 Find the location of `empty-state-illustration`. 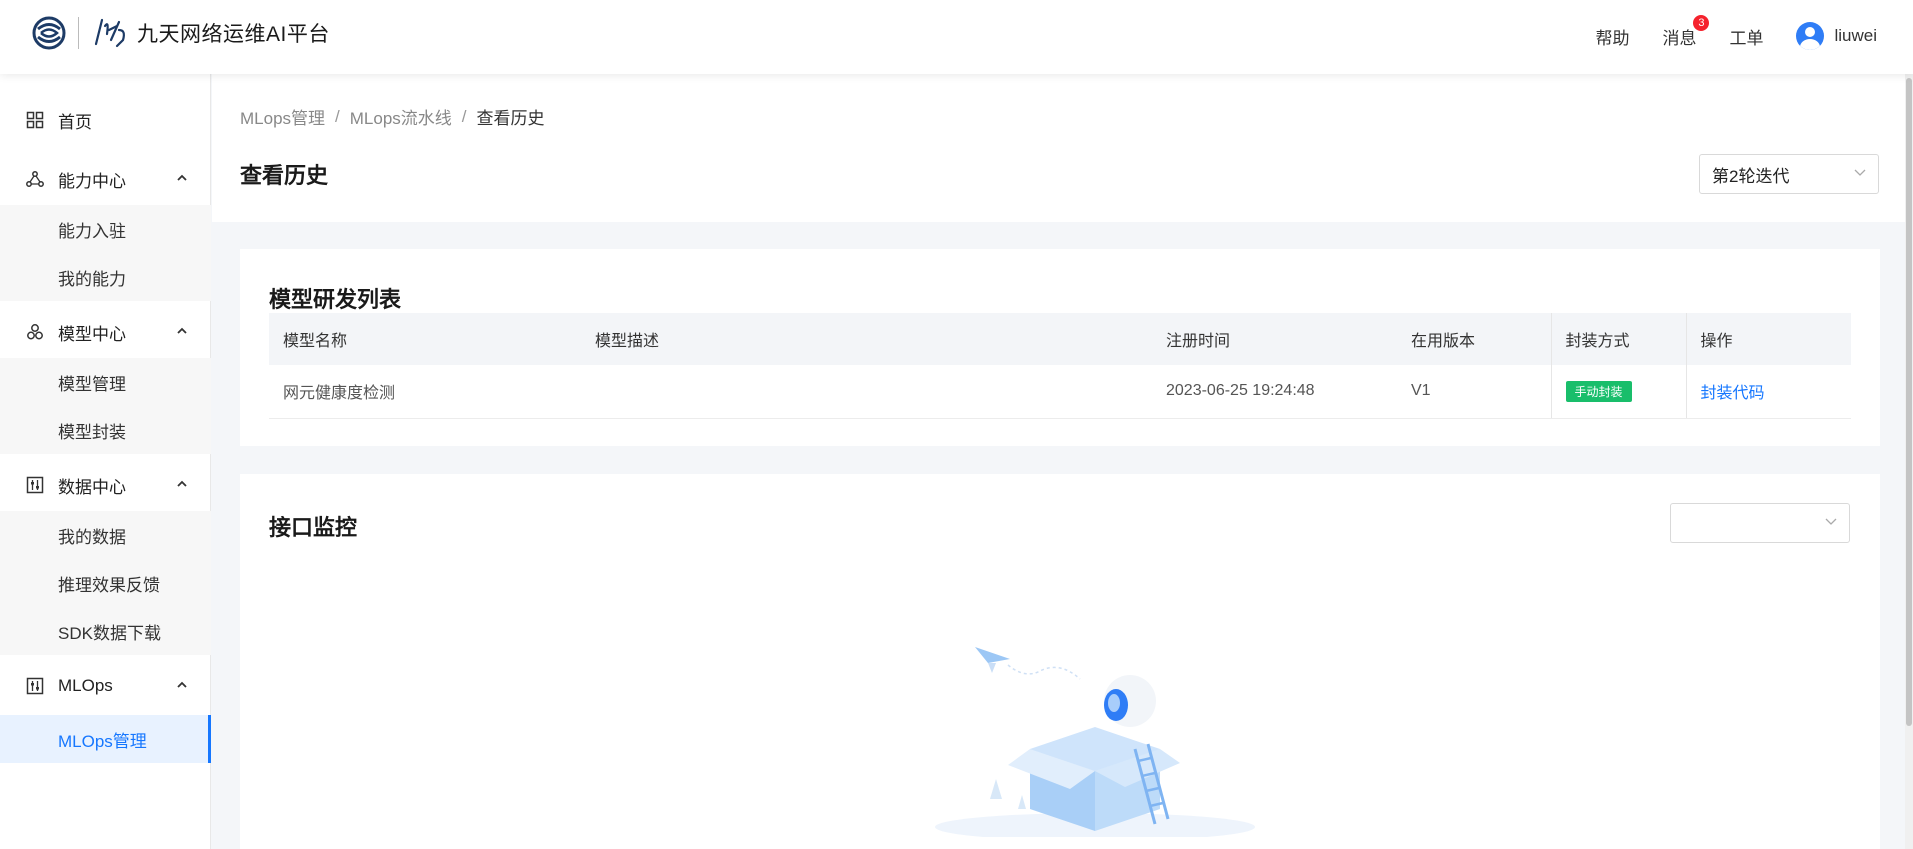

empty-state-illustration is located at coordinates (1095, 742).